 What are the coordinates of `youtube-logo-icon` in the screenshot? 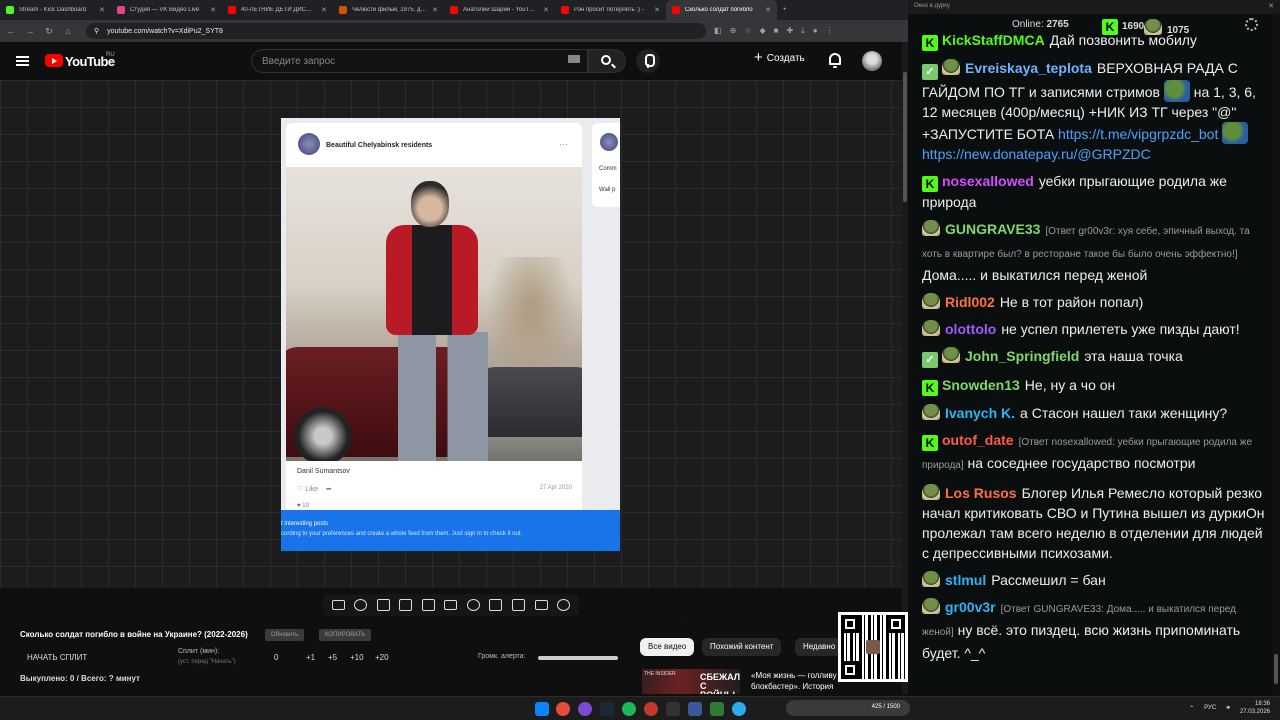 It's located at (54, 60).